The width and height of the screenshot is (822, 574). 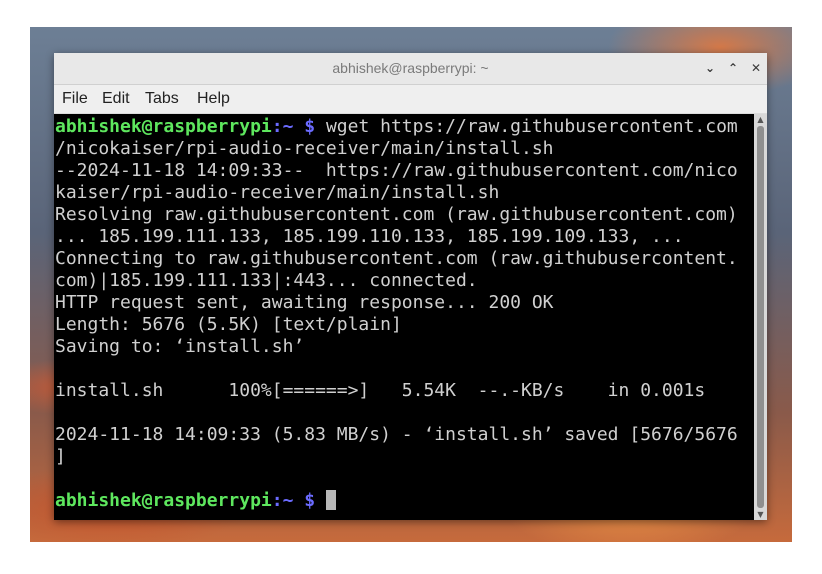 What do you see at coordinates (330, 500) in the screenshot?
I see `text-cursor` at bounding box center [330, 500].